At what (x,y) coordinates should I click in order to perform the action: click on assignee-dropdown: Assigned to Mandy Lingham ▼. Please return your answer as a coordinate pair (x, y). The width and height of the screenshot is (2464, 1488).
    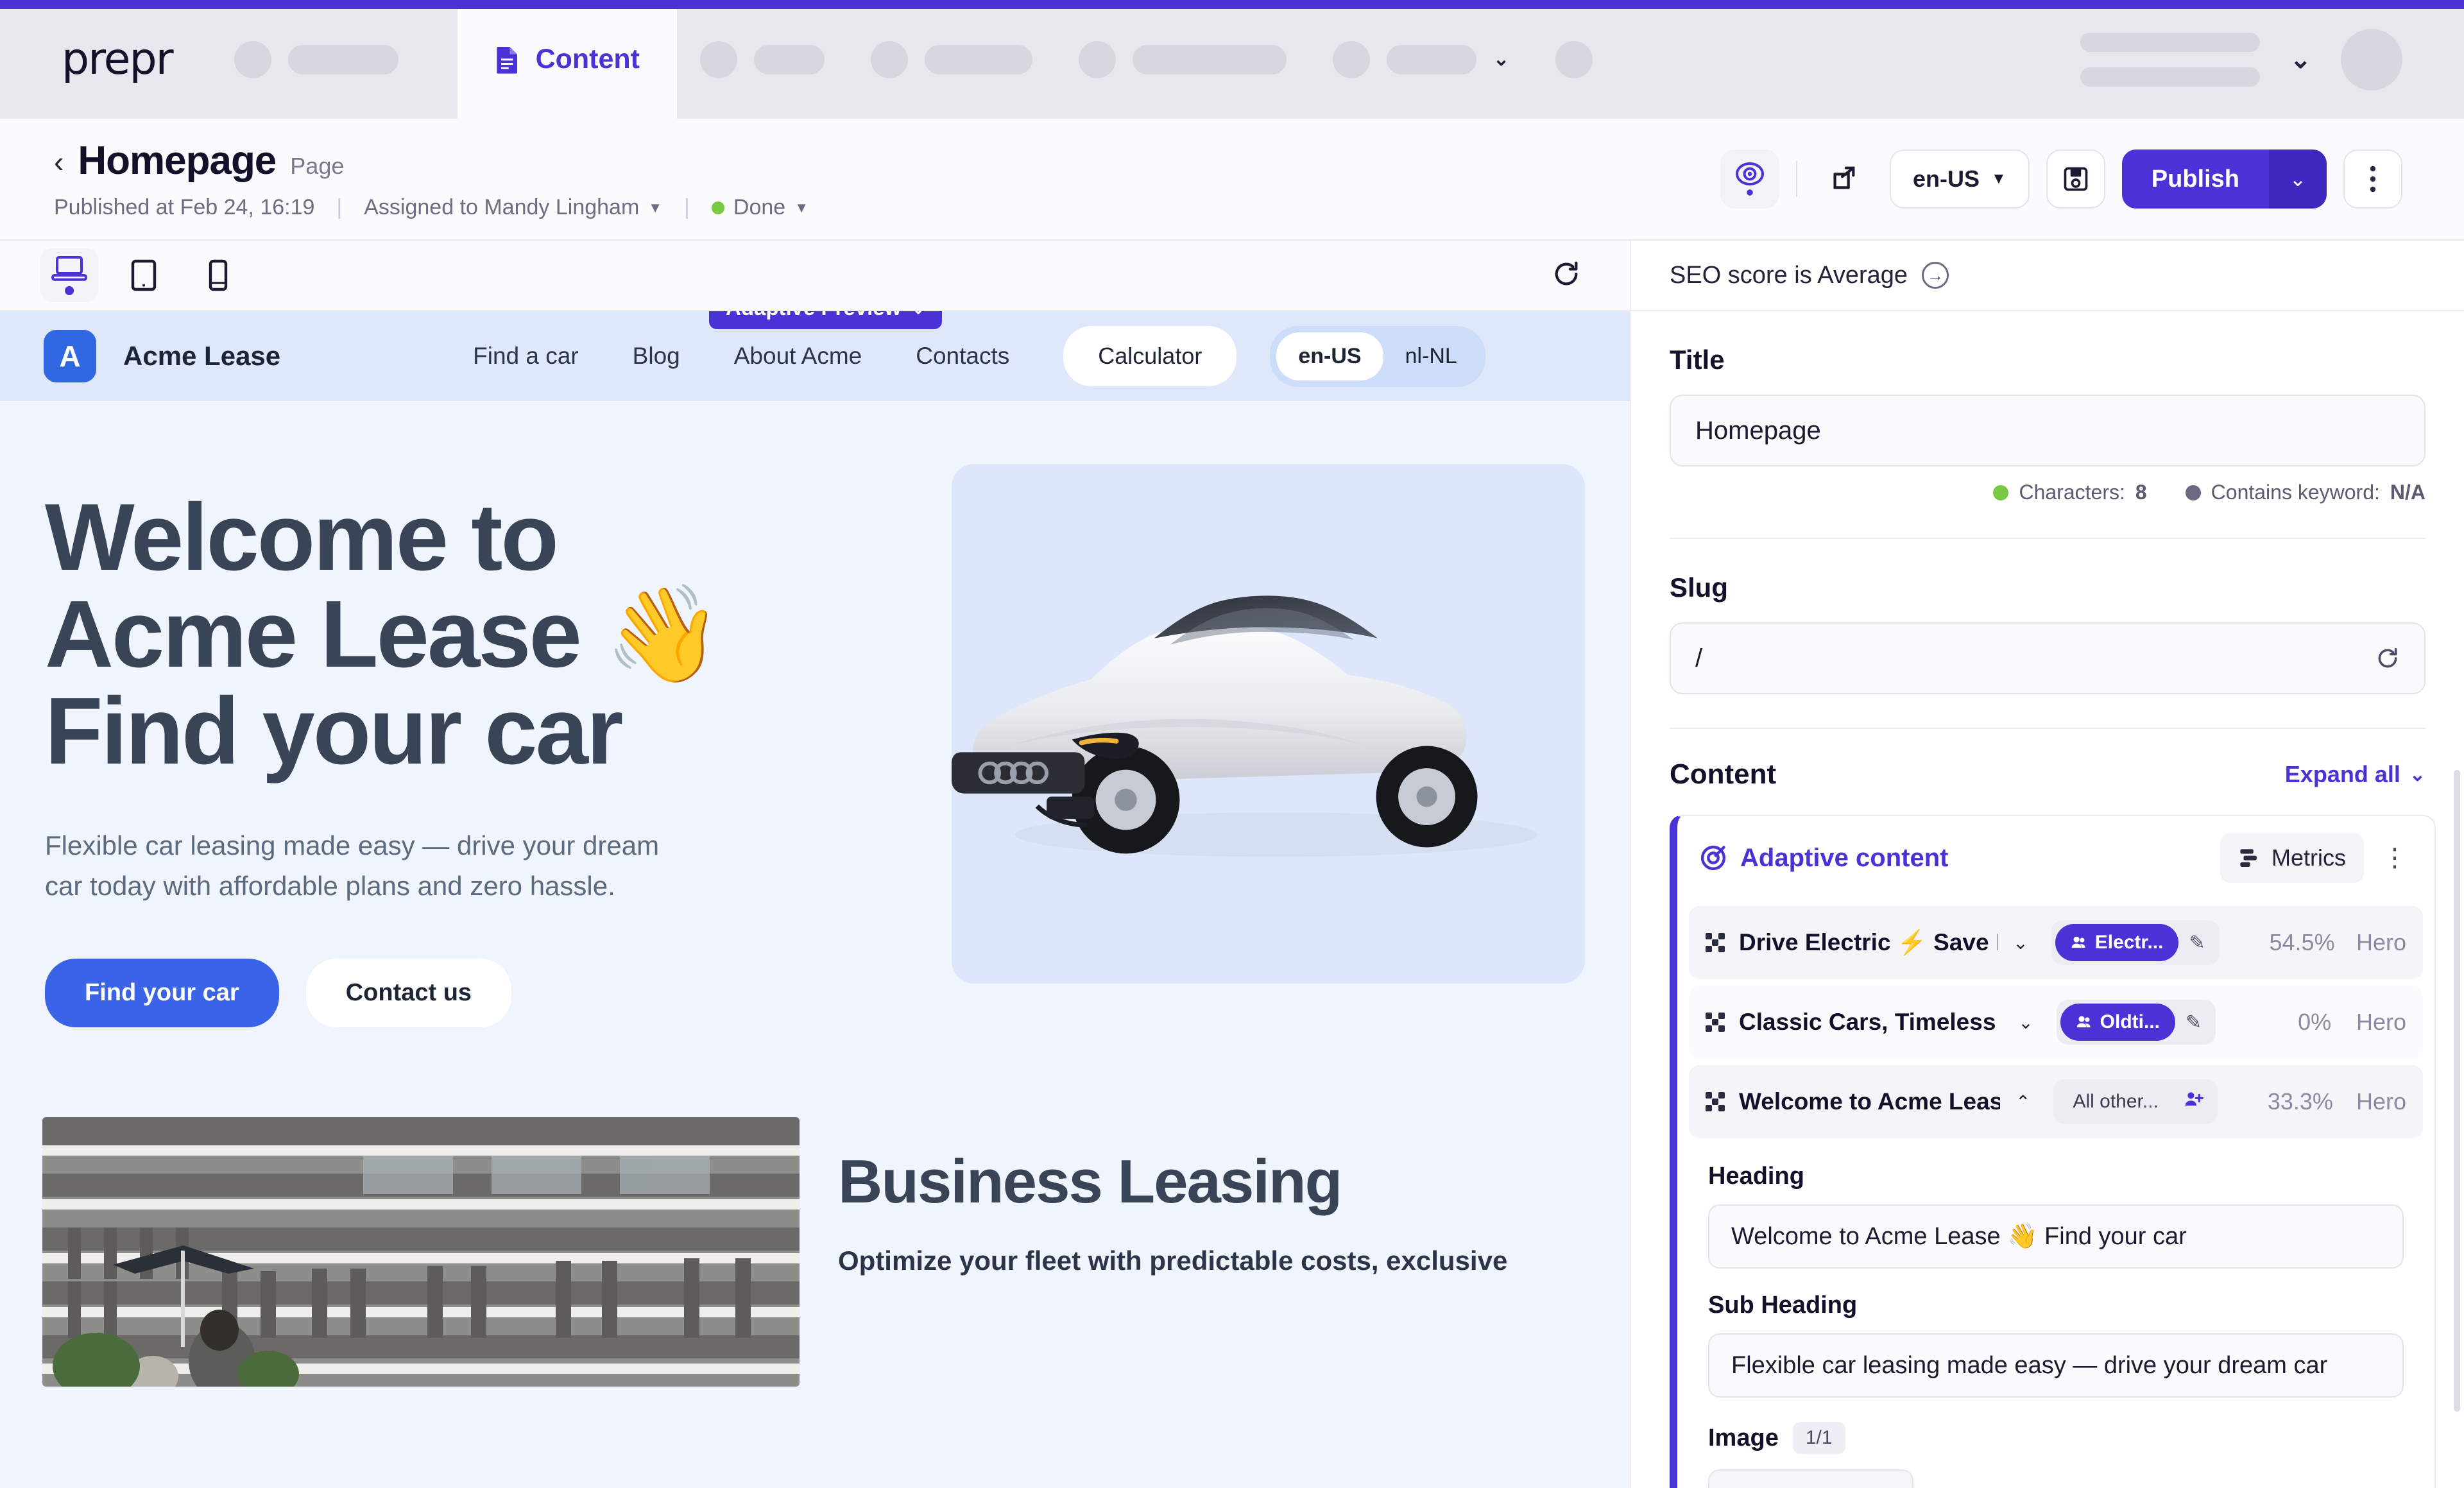
    Looking at the image, I should click on (513, 207).